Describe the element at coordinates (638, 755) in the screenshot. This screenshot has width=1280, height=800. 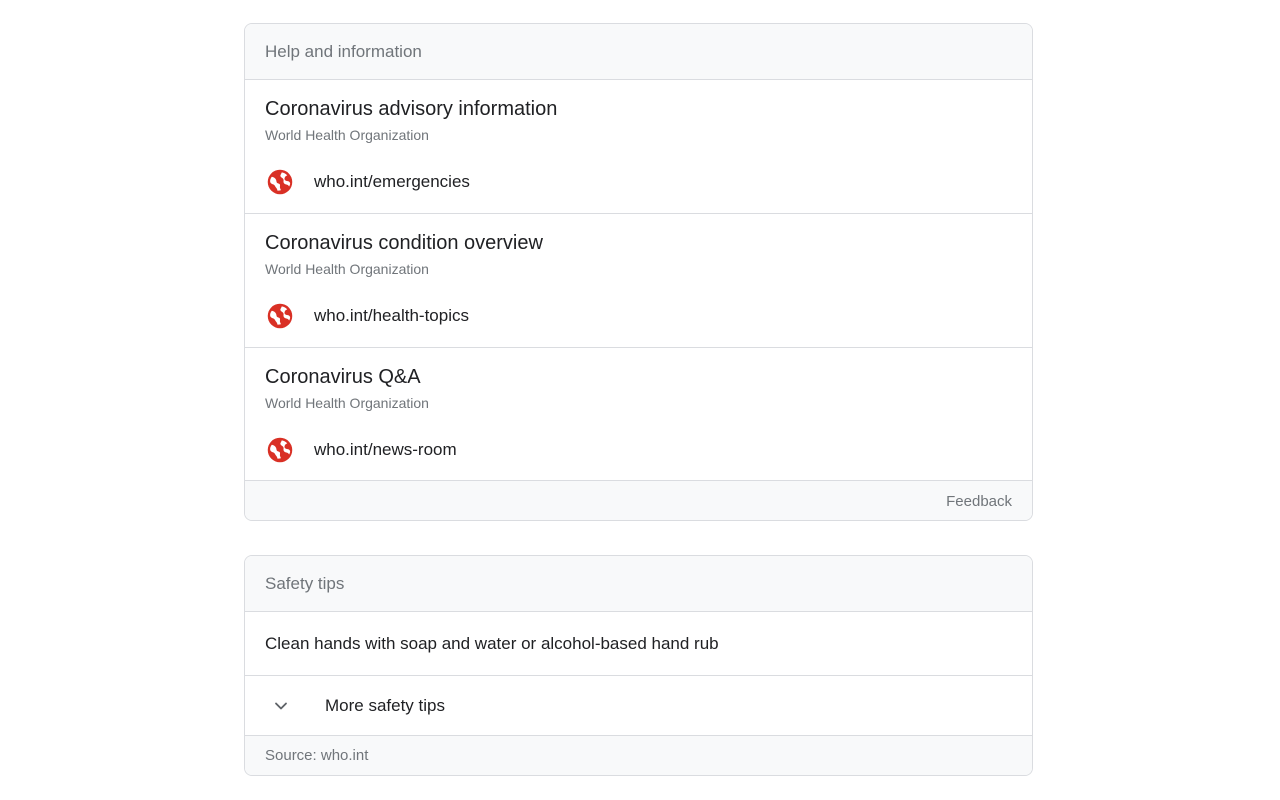
I see `source-attribution: Source: who.int` at that location.